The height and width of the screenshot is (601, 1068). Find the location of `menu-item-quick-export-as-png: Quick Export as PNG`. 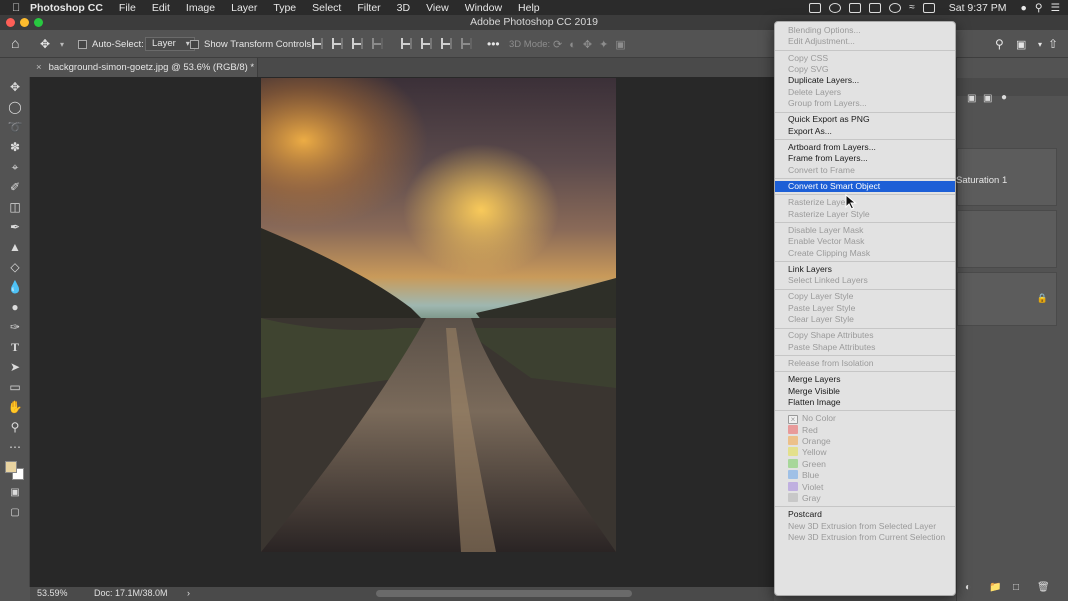

menu-item-quick-export-as-png: Quick Export as PNG is located at coordinates (865, 119).